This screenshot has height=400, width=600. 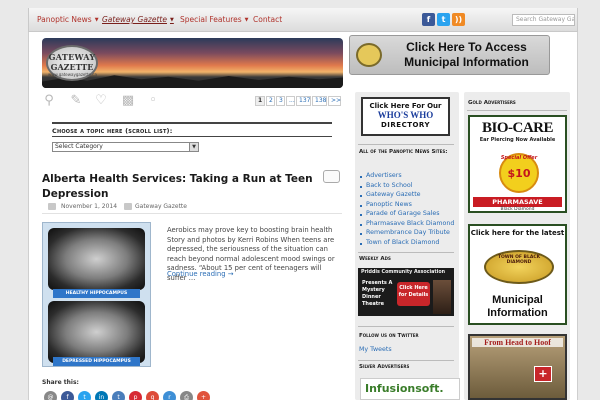 What do you see at coordinates (389, 185) in the screenshot?
I see `sites-link-back-to-school: Back to School` at bounding box center [389, 185].